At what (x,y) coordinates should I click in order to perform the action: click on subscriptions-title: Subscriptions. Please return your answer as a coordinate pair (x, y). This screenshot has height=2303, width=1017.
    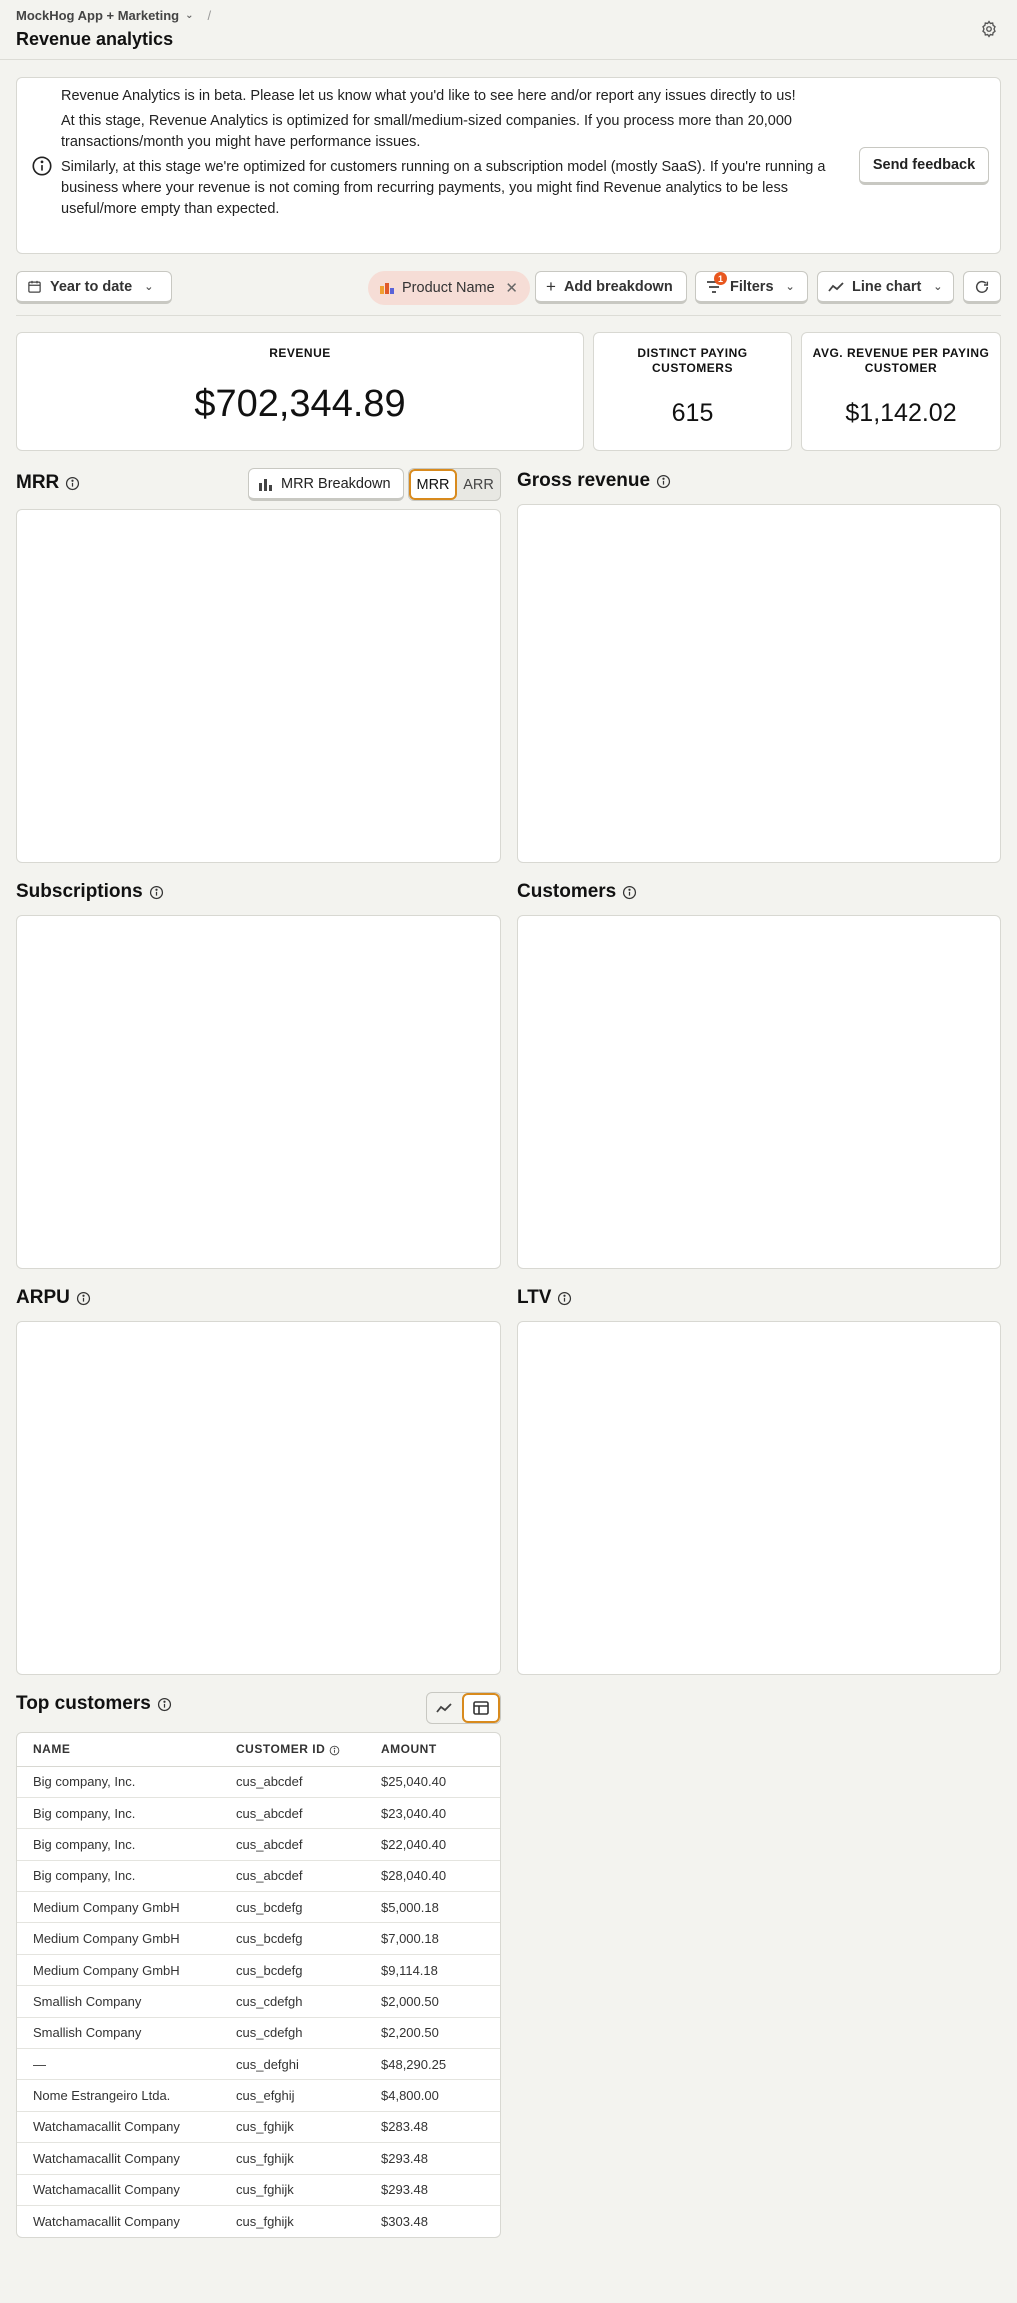
    Looking at the image, I should click on (90, 892).